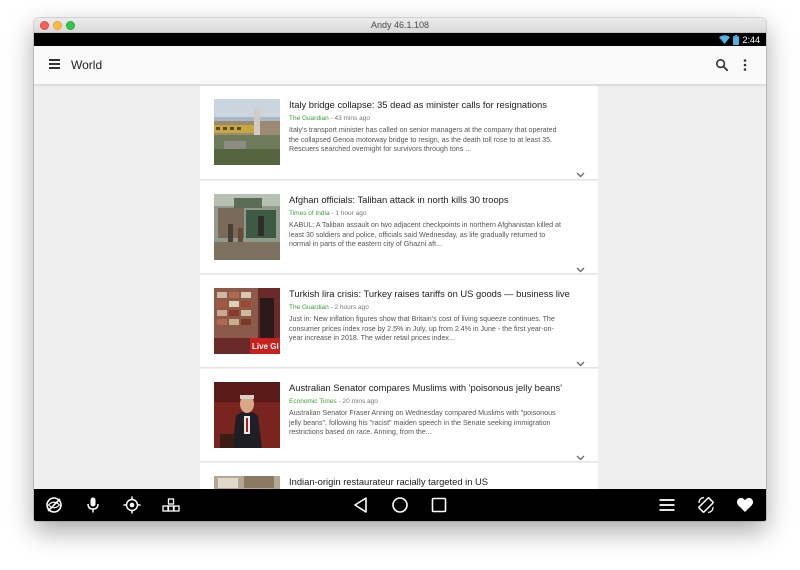 The height and width of the screenshot is (570, 800). What do you see at coordinates (400, 65) in the screenshot?
I see `app-bar: World` at bounding box center [400, 65].